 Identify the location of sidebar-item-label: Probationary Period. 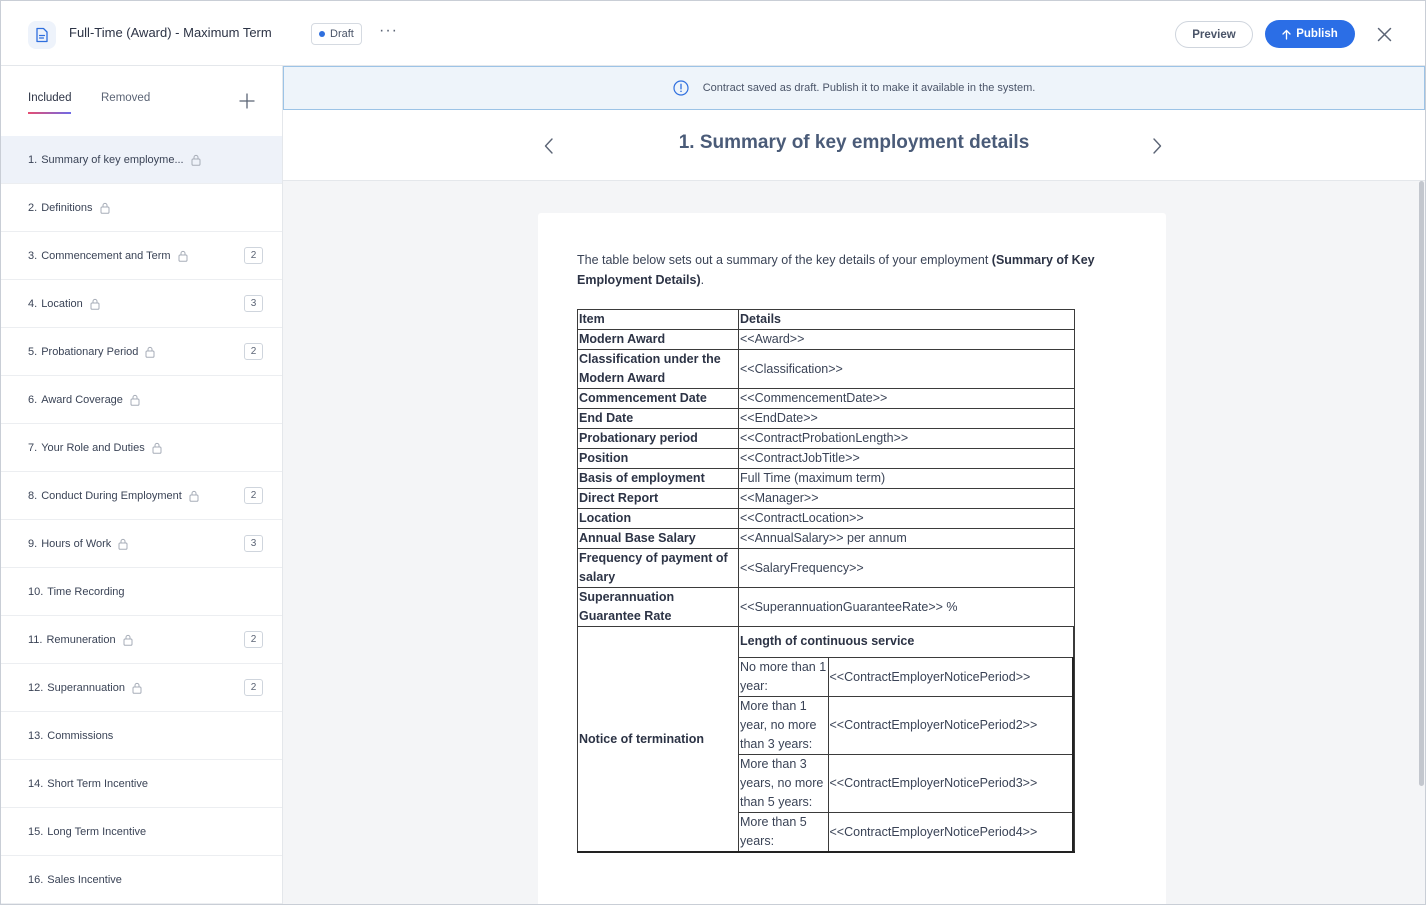
(90, 351).